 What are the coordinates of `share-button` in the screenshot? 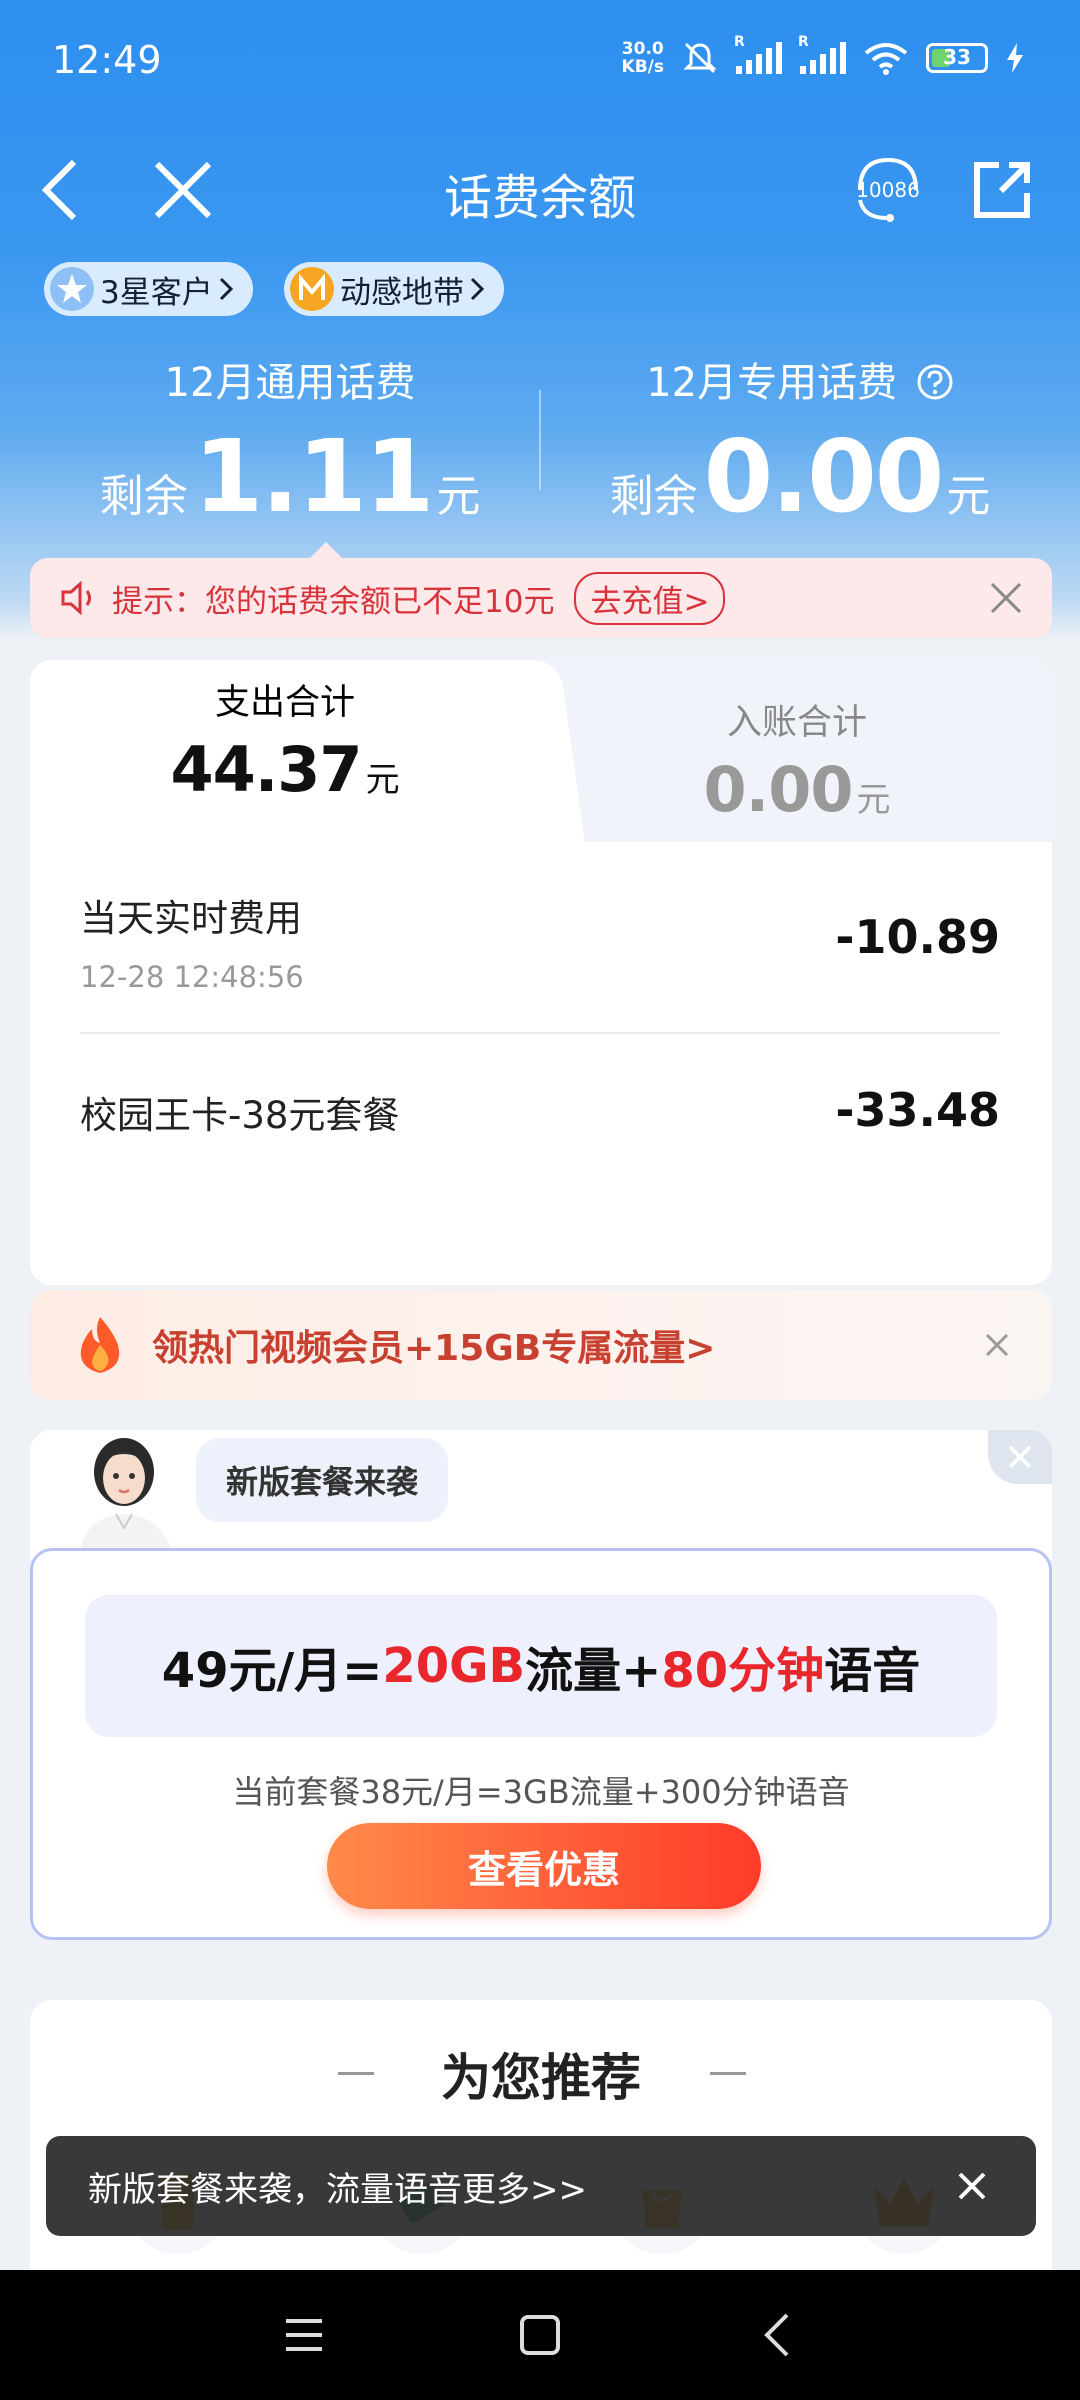 It's located at (1002, 190).